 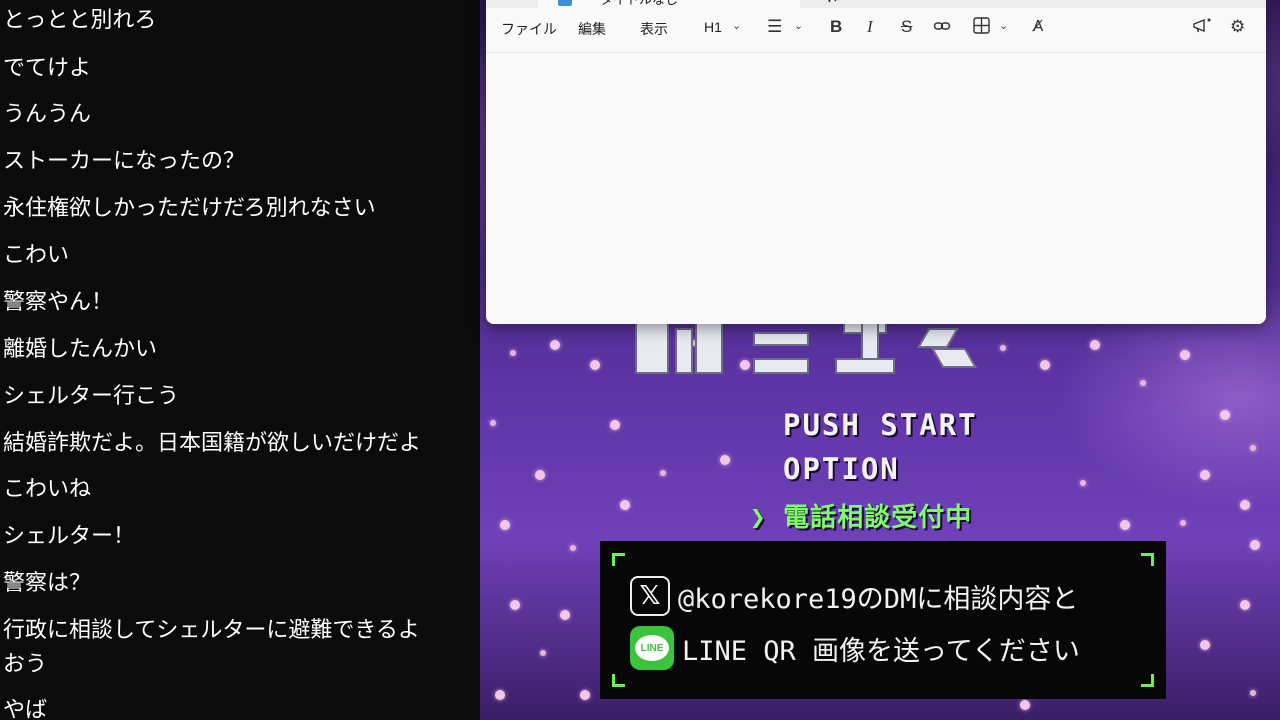 What do you see at coordinates (124, 161) in the screenshot?
I see `chat-message: ストーカーになったの？` at bounding box center [124, 161].